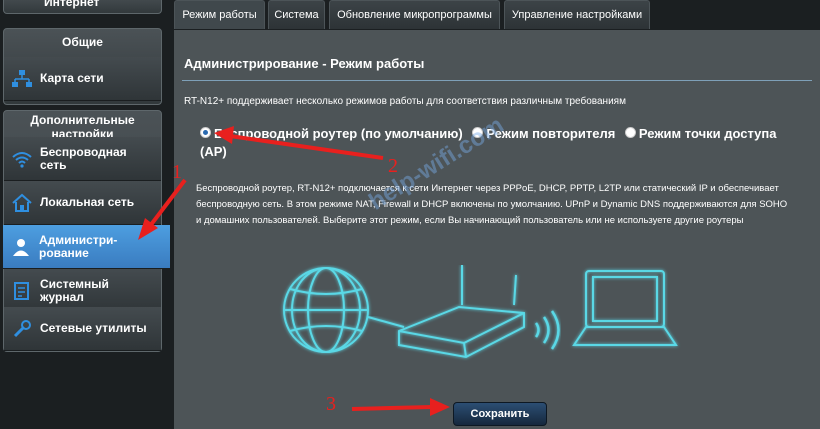 Image resolution: width=820 pixels, height=429 pixels. Describe the element at coordinates (326, 310) in the screenshot. I see `globe-icon` at that location.